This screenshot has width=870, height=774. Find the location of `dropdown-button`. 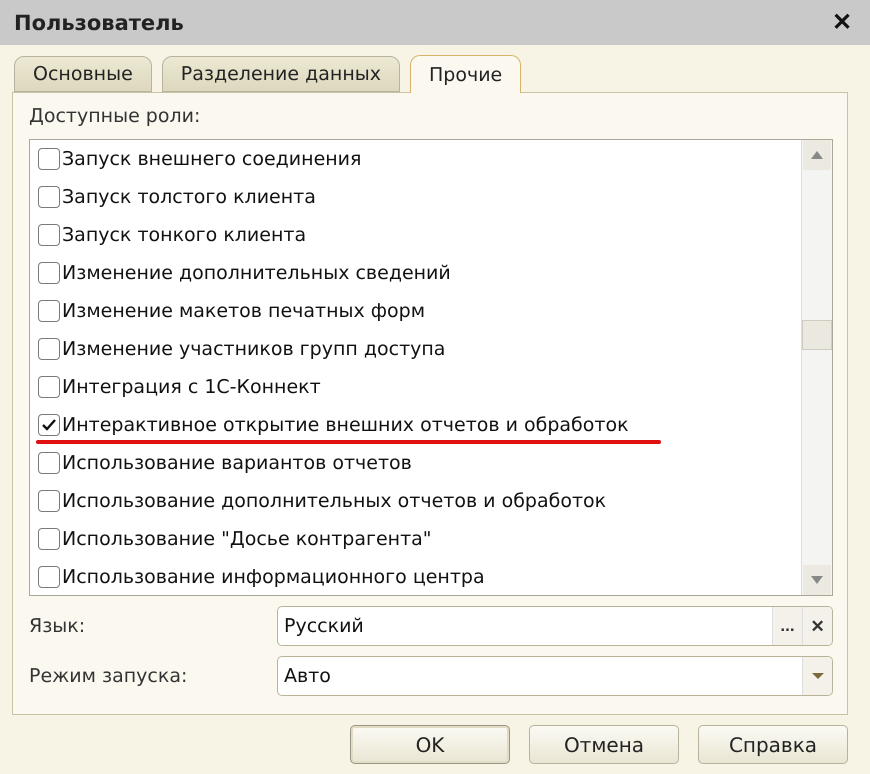

dropdown-button is located at coordinates (817, 676).